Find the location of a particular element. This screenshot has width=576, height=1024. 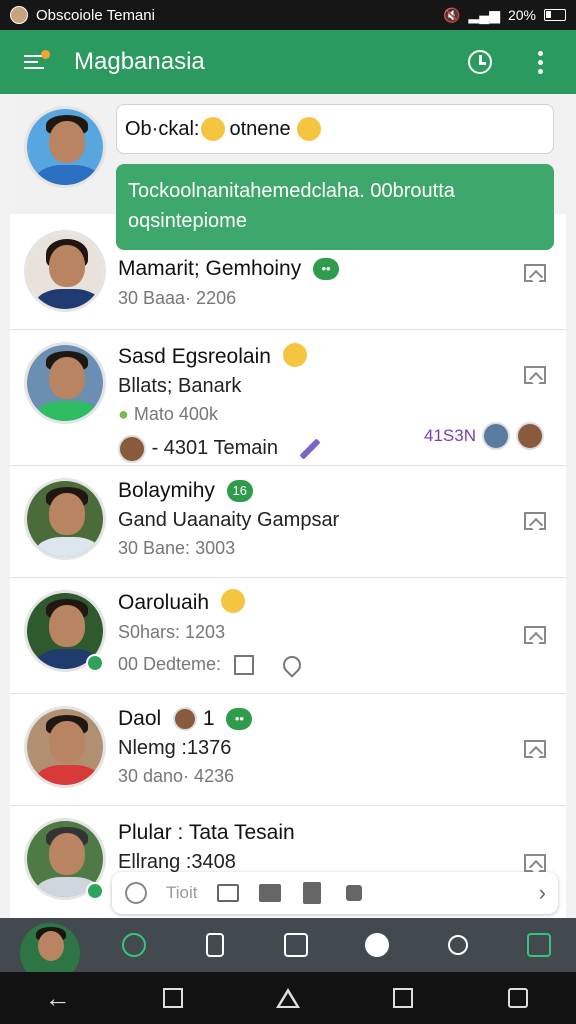

message-text: Ob·ckal: is located at coordinates (162, 128).